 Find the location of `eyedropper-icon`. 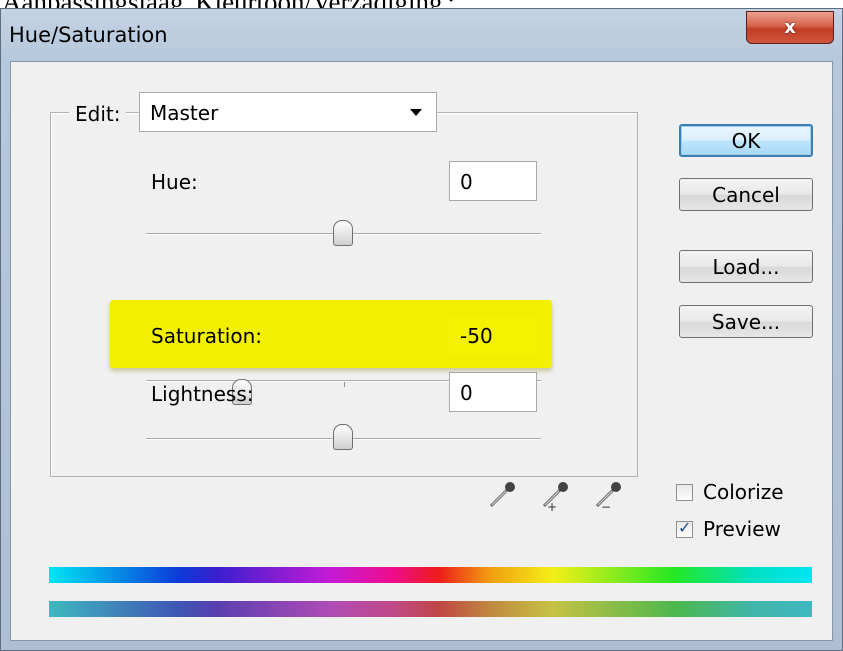

eyedropper-icon is located at coordinates (502, 495).